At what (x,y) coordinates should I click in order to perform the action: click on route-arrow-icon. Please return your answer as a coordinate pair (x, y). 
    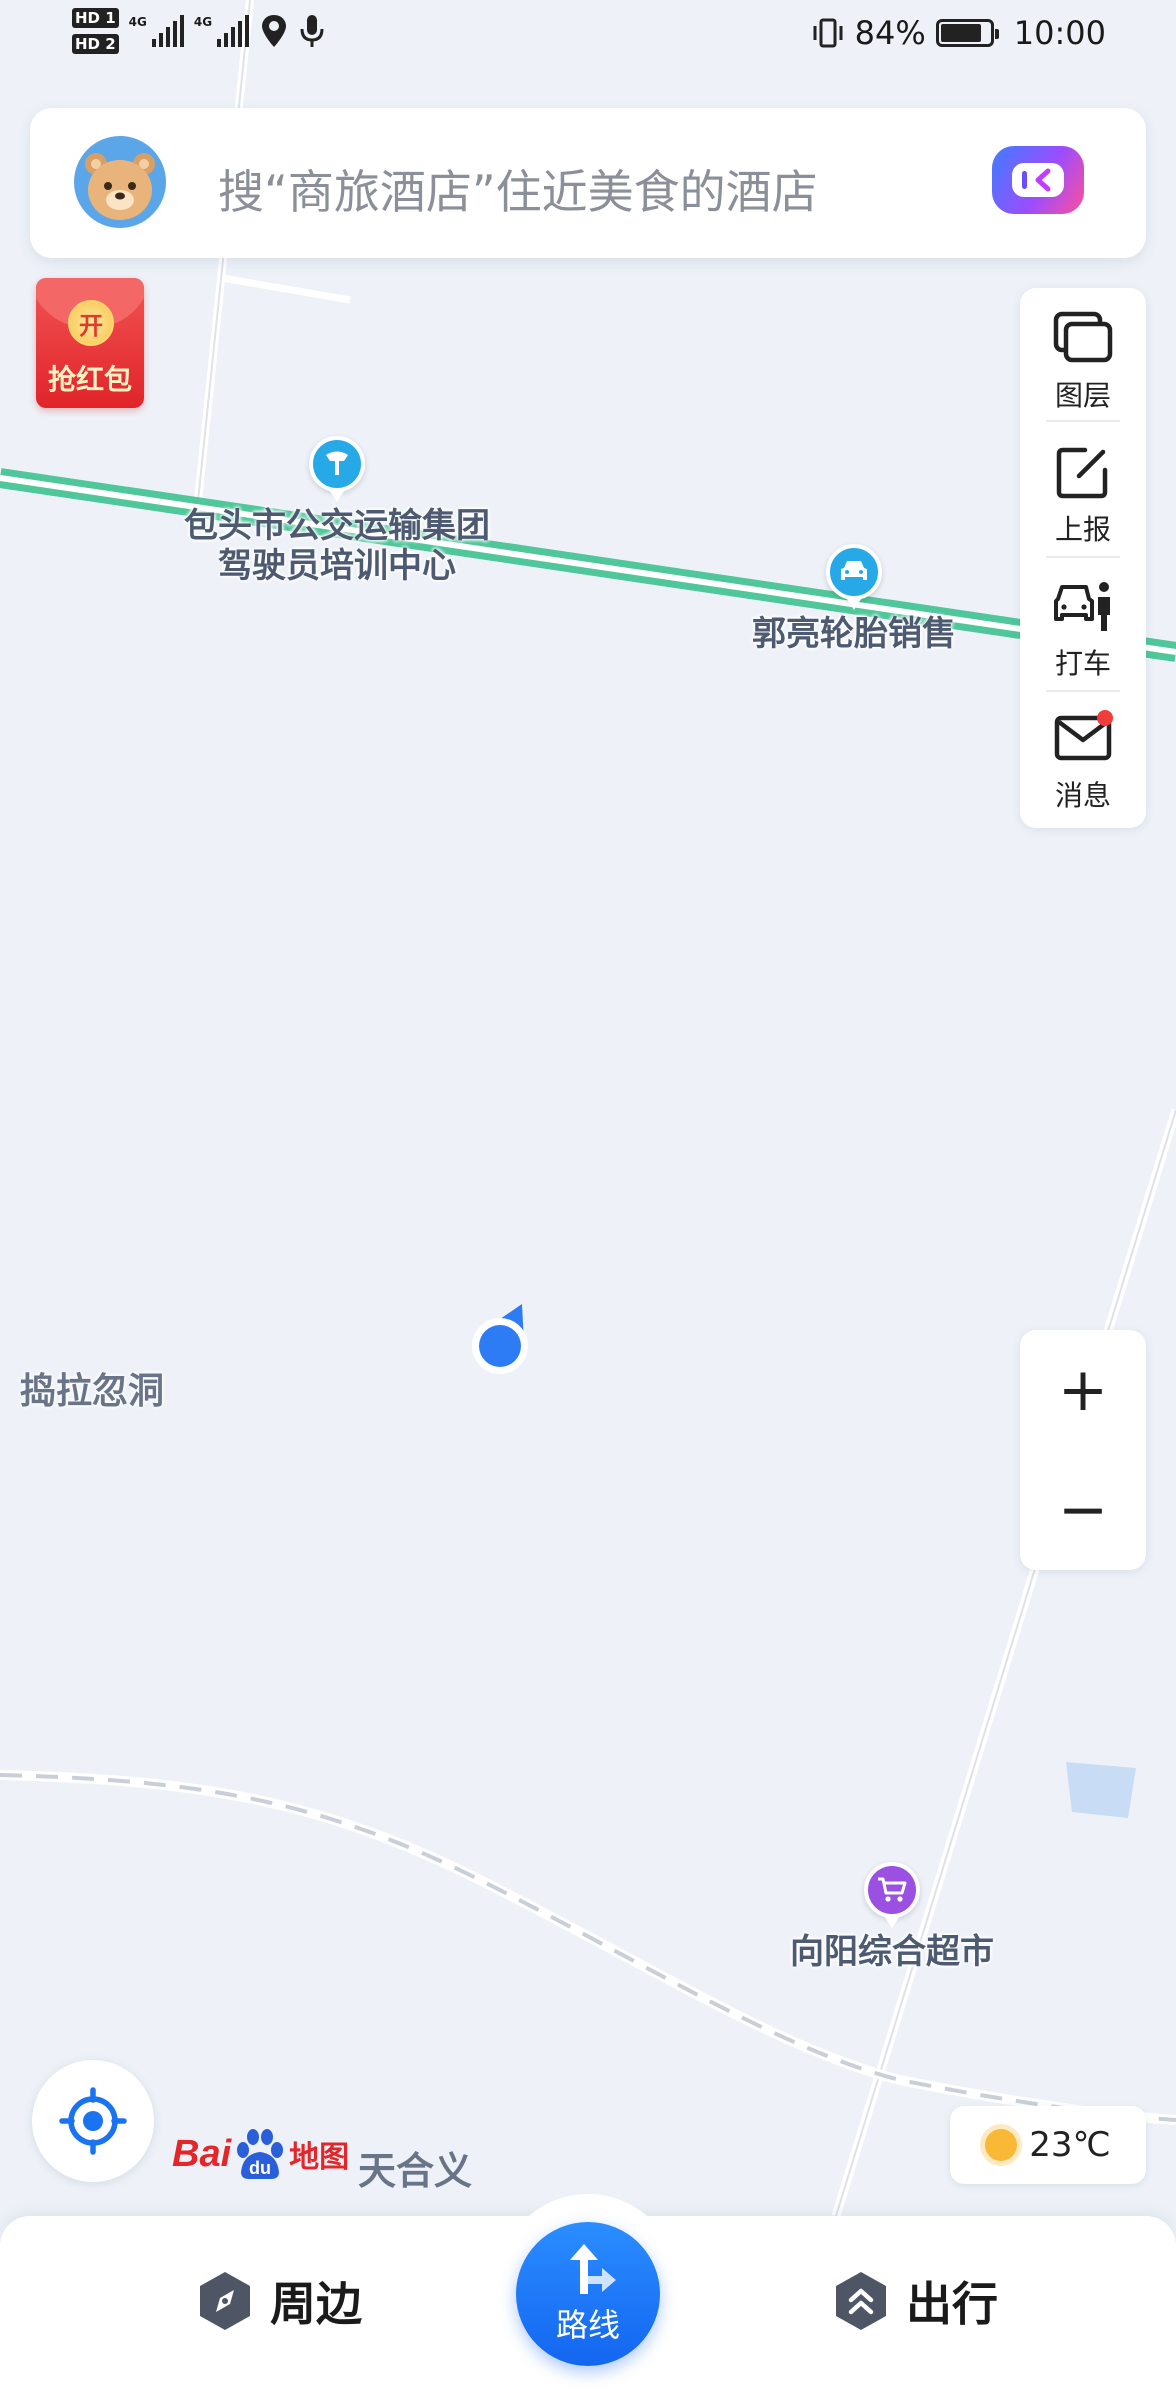
    Looking at the image, I should click on (593, 2269).